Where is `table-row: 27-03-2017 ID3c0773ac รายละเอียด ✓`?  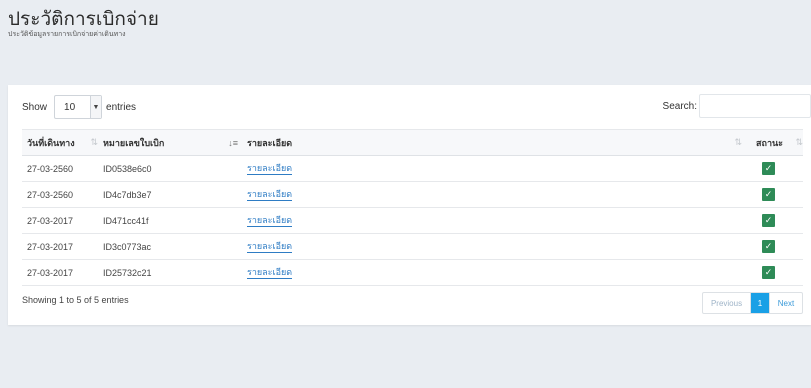
table-row: 27-03-2017 ID3c0773ac รายละเอียด ✓ is located at coordinates (412, 247).